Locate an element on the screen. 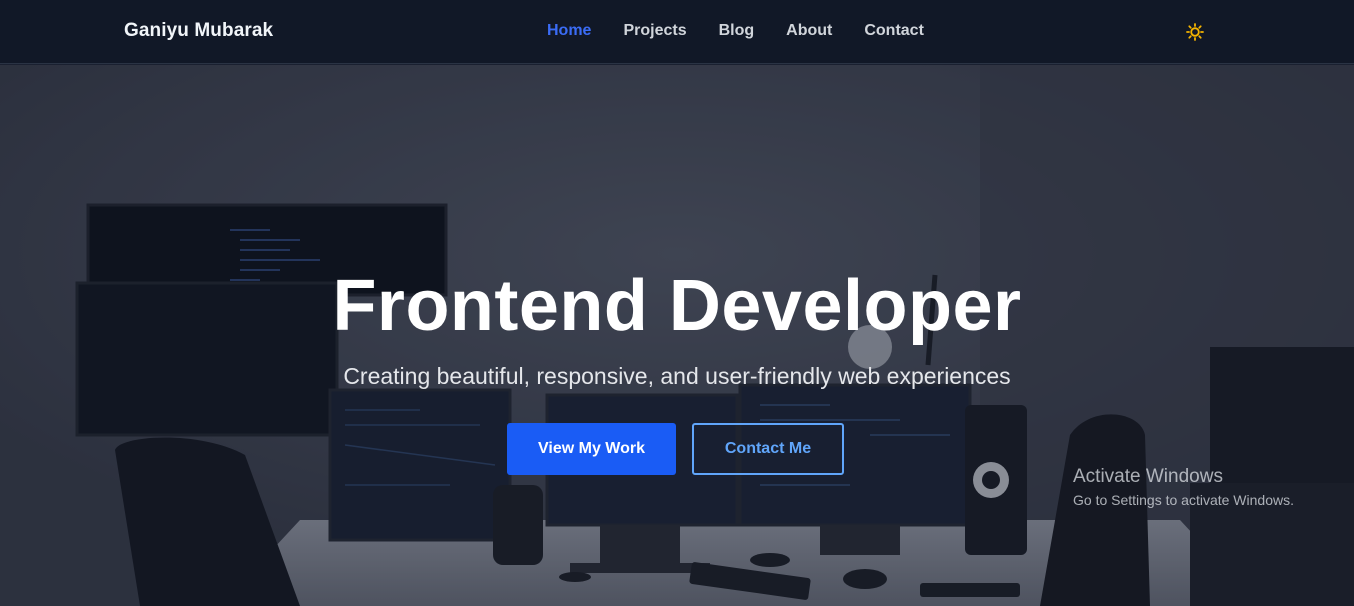 The height and width of the screenshot is (606, 1354). brand-logo: Ganiyu Mubarak is located at coordinates (198, 31).